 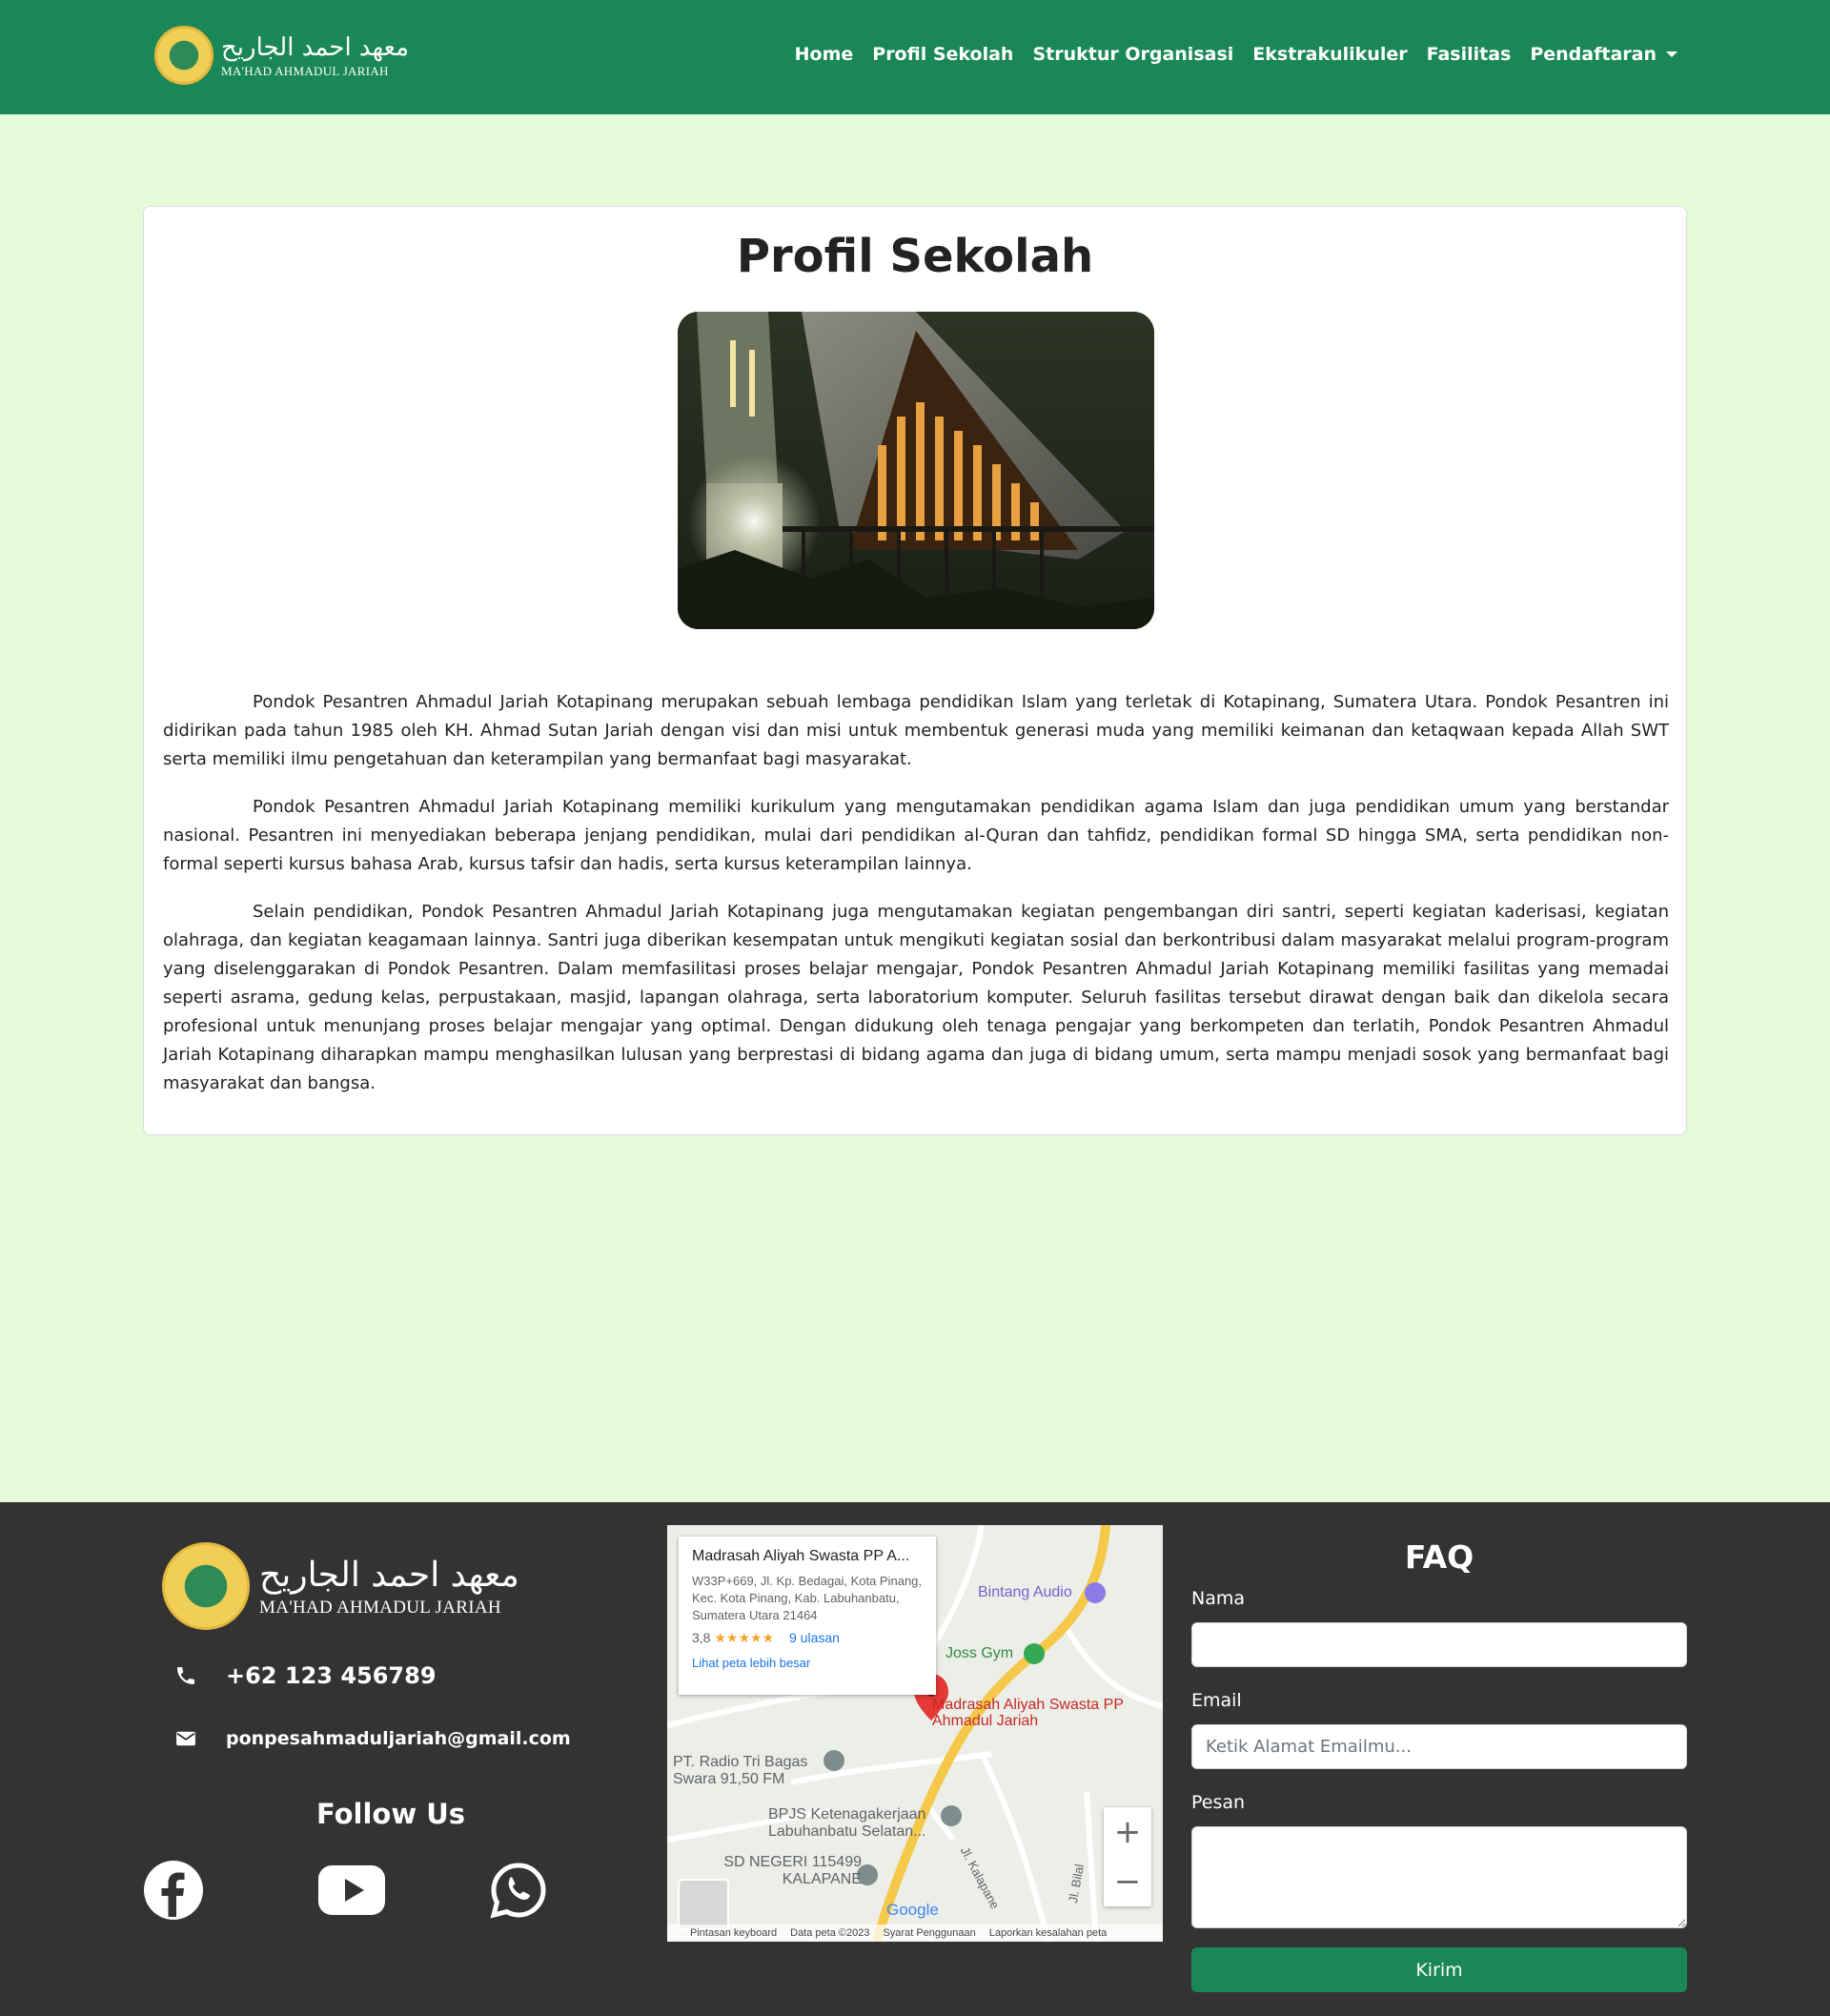 I want to click on nav-struktur-organisasi: Struktur Organisasi, so click(x=1133, y=54).